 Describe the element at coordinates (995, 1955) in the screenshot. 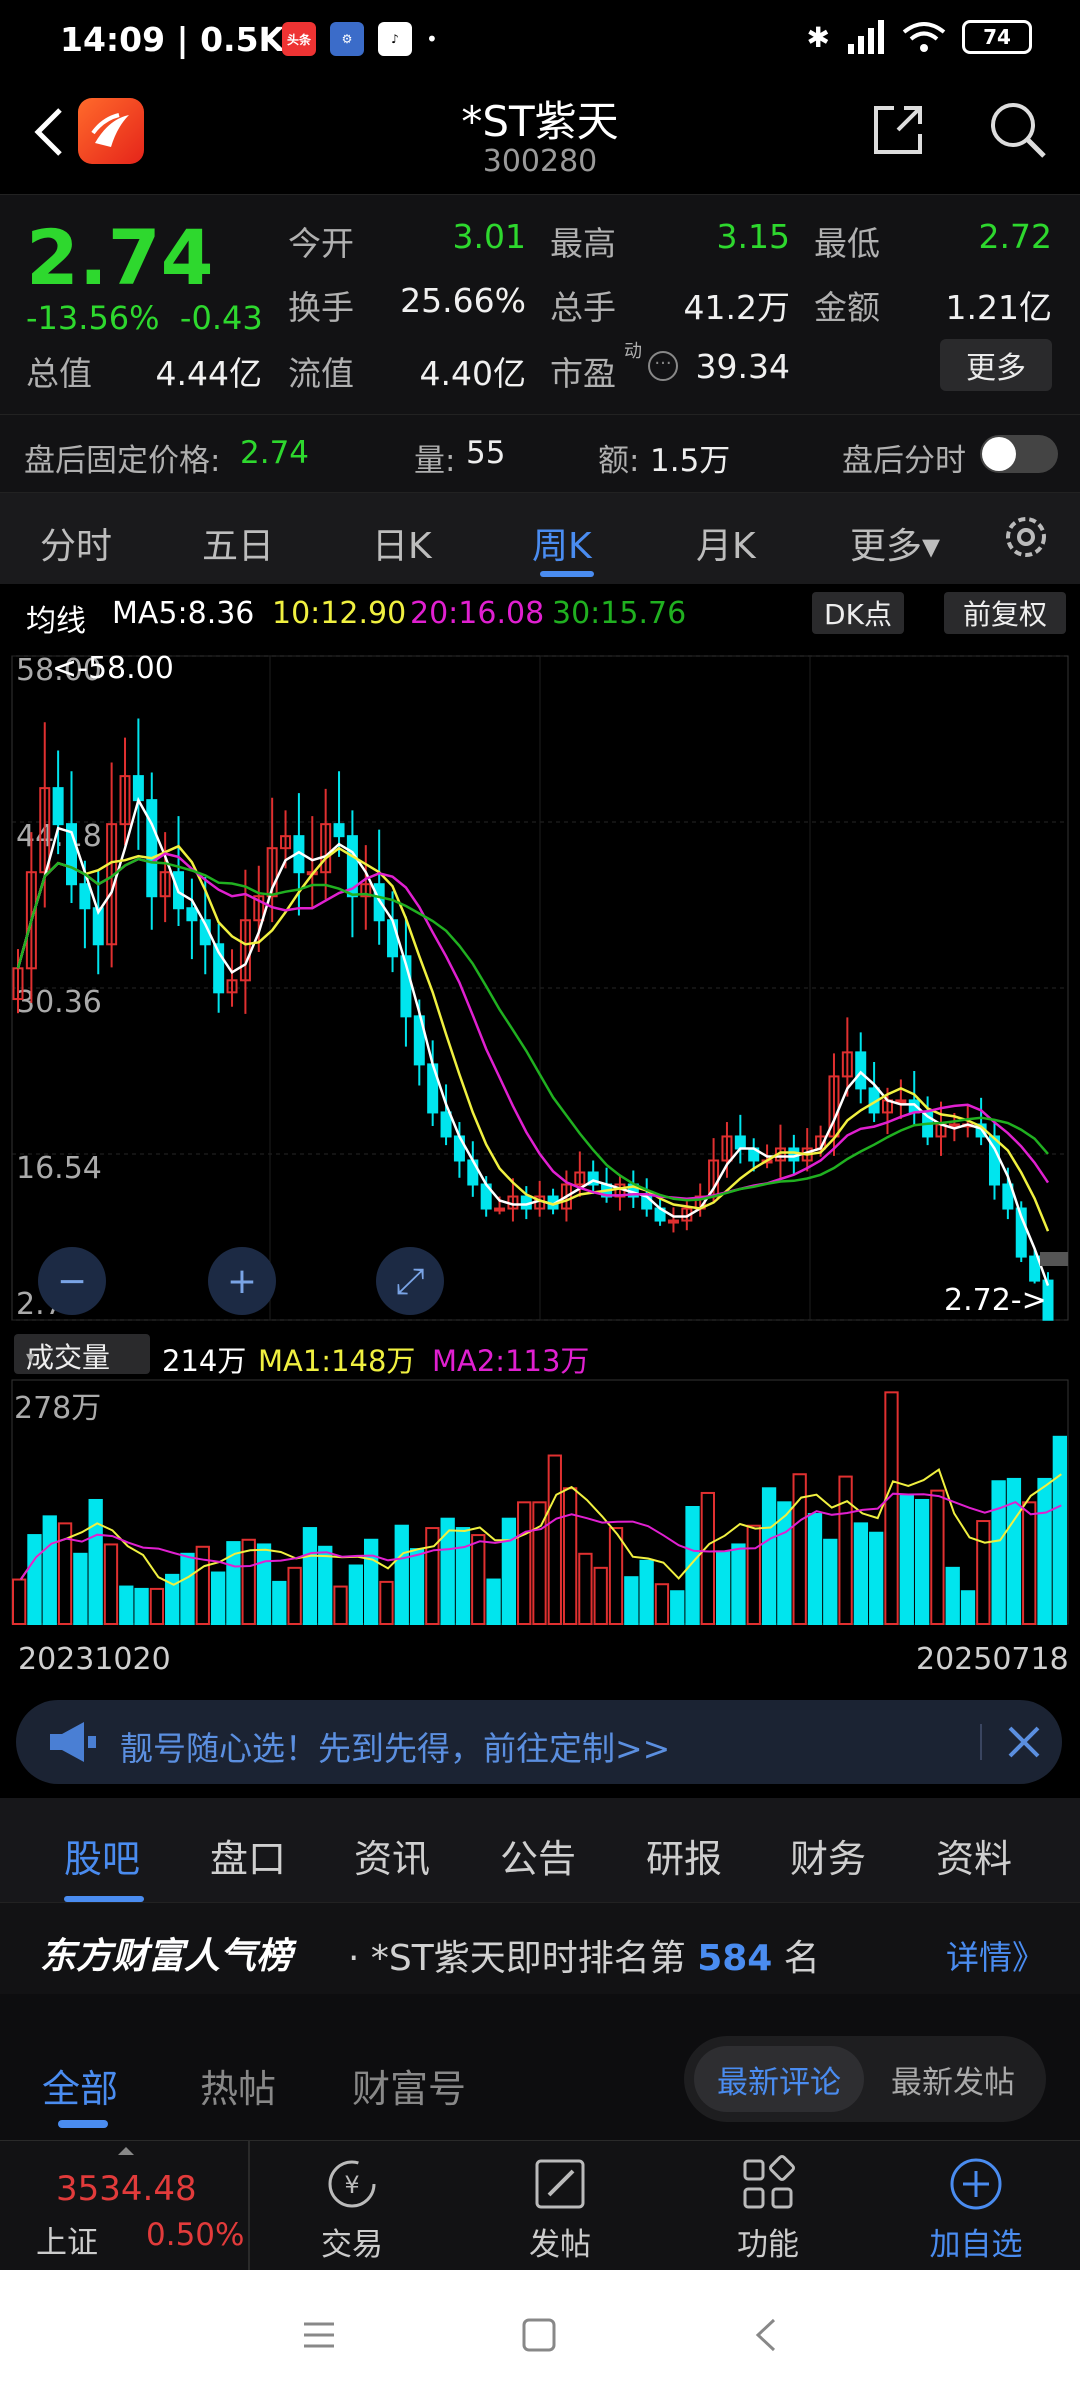

I see `popularity-detail-link: 详情》` at that location.